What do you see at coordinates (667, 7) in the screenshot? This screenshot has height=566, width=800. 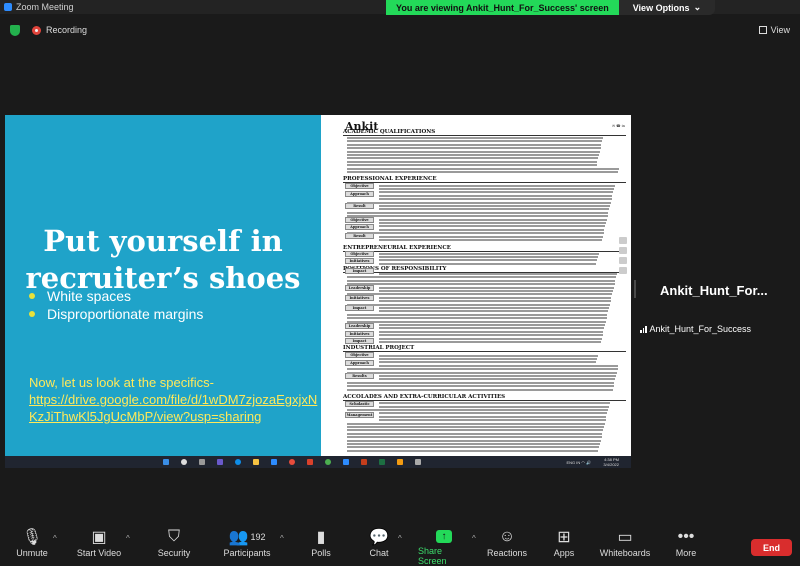 I see `view-options-button: View Options ⌄` at bounding box center [667, 7].